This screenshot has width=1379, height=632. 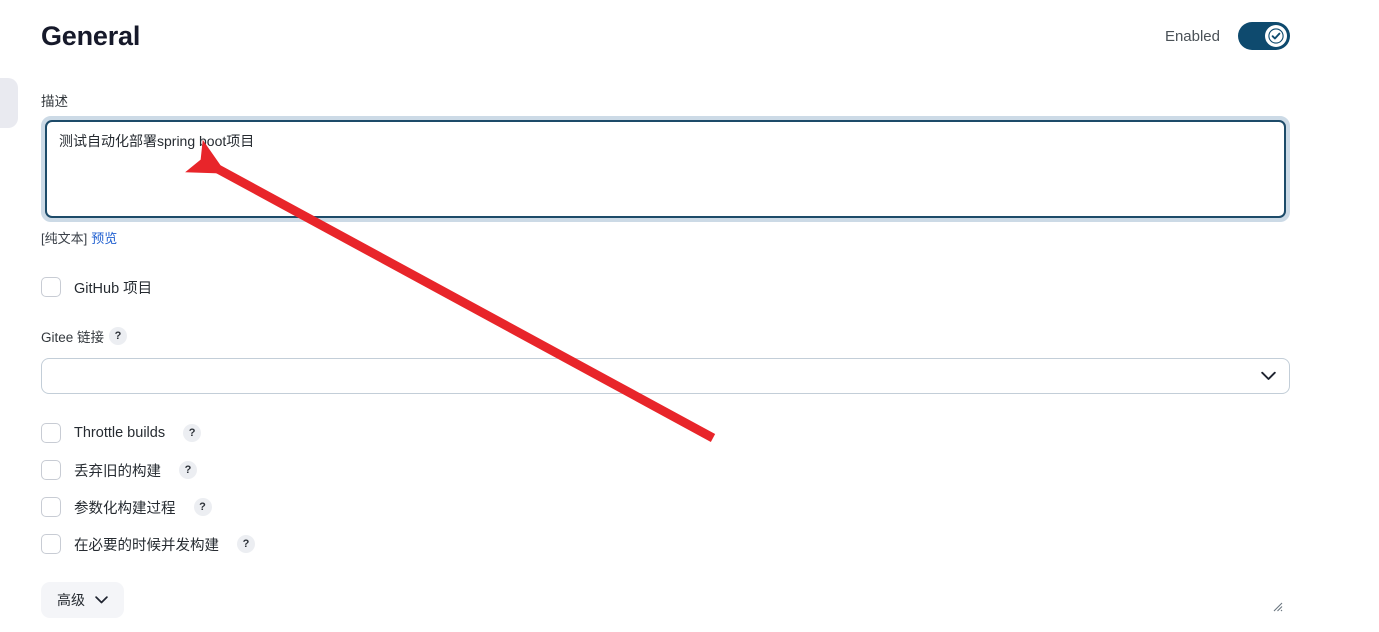 What do you see at coordinates (1227, 36) in the screenshot?
I see `enabled-toggle-group: Enabled` at bounding box center [1227, 36].